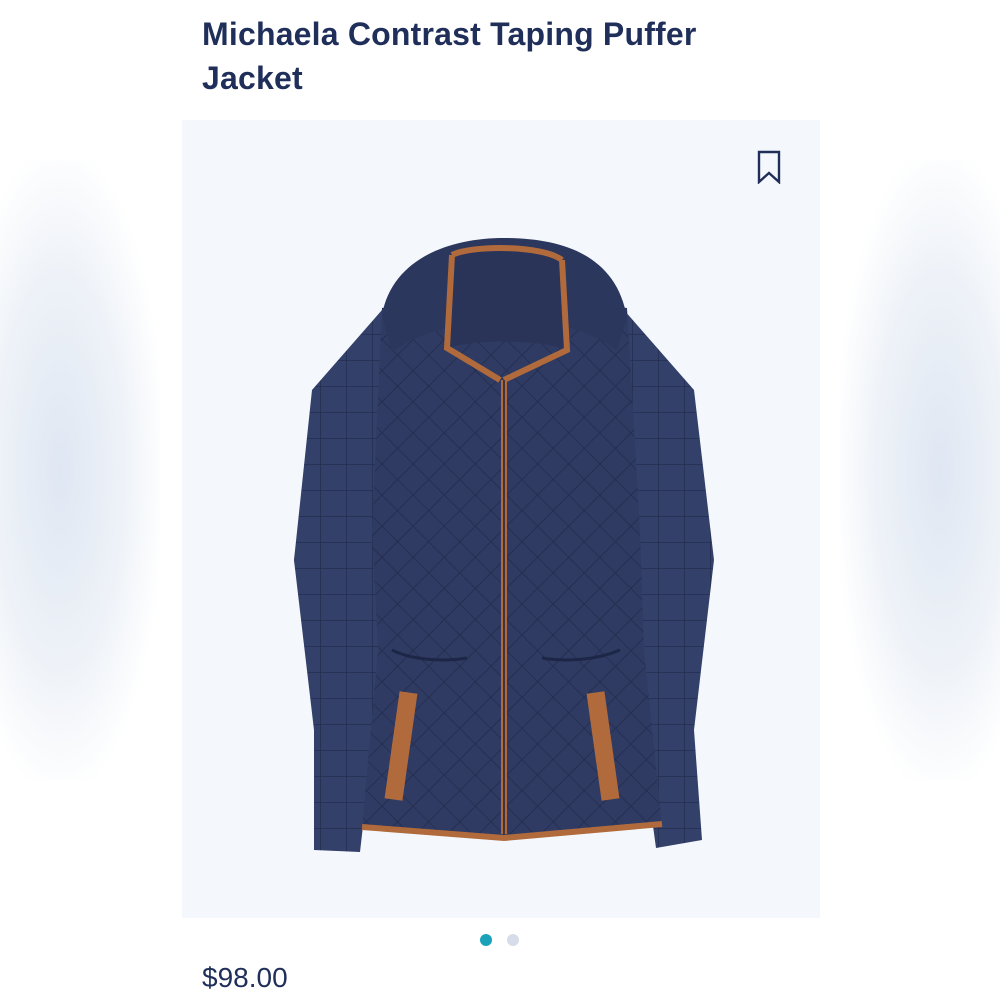 The height and width of the screenshot is (1000, 1000). Describe the element at coordinates (80, 470) in the screenshot. I see `background-glow-left` at that location.